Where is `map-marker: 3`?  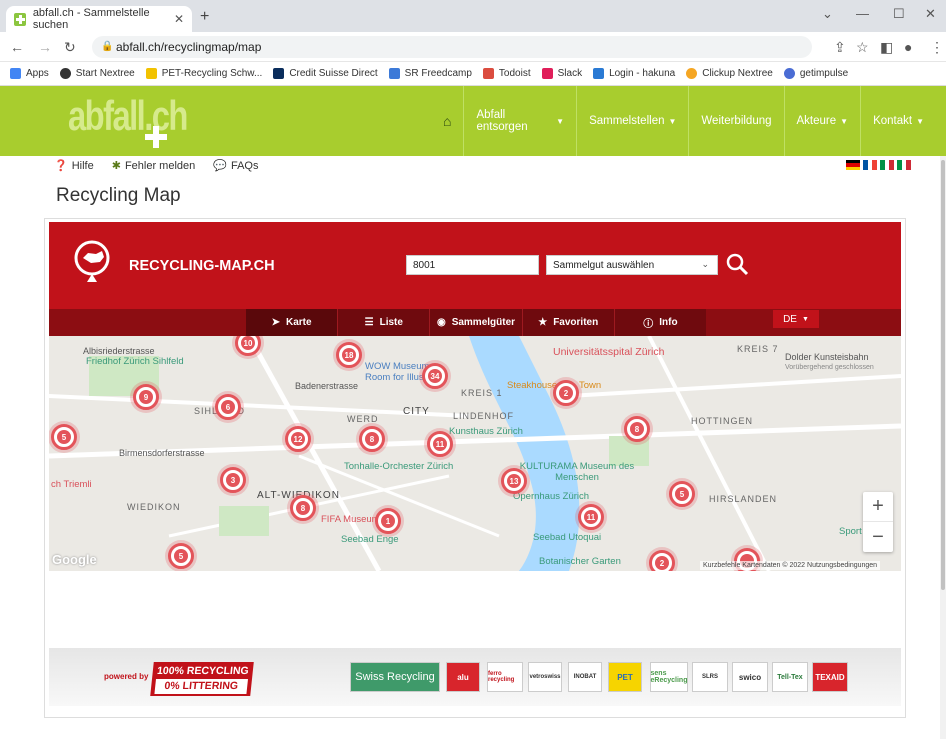
map-marker: 3 is located at coordinates (233, 480).